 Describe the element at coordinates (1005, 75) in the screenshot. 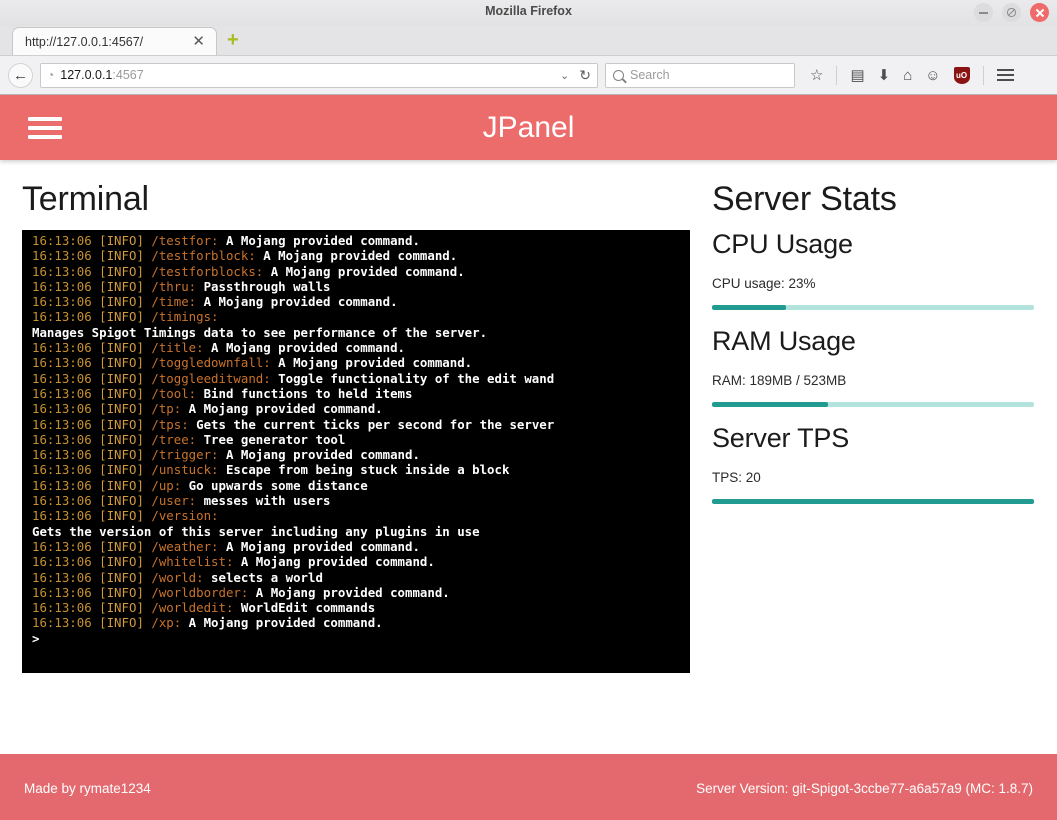

I see `browser-menu-icon` at that location.